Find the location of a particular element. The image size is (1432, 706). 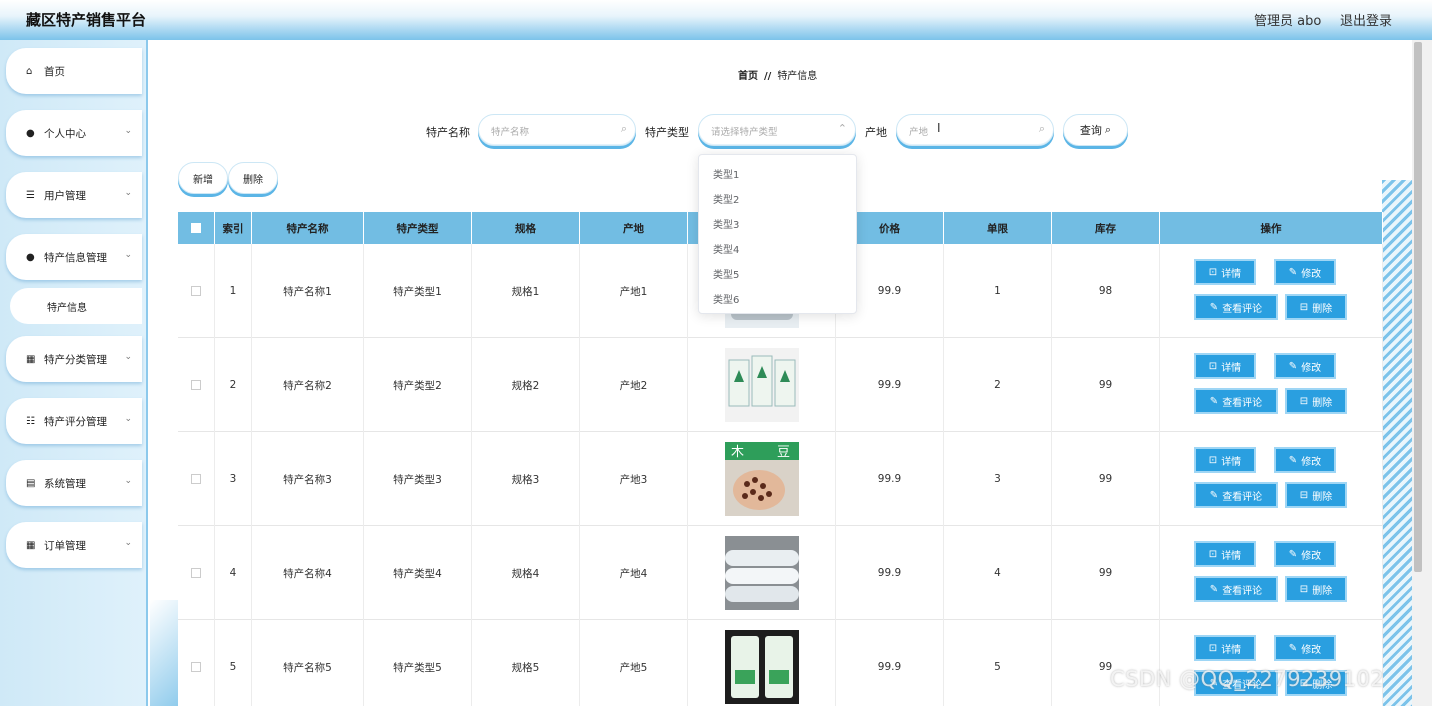

sidebar-item-1: ⌂ 首页 is located at coordinates (74, 71).